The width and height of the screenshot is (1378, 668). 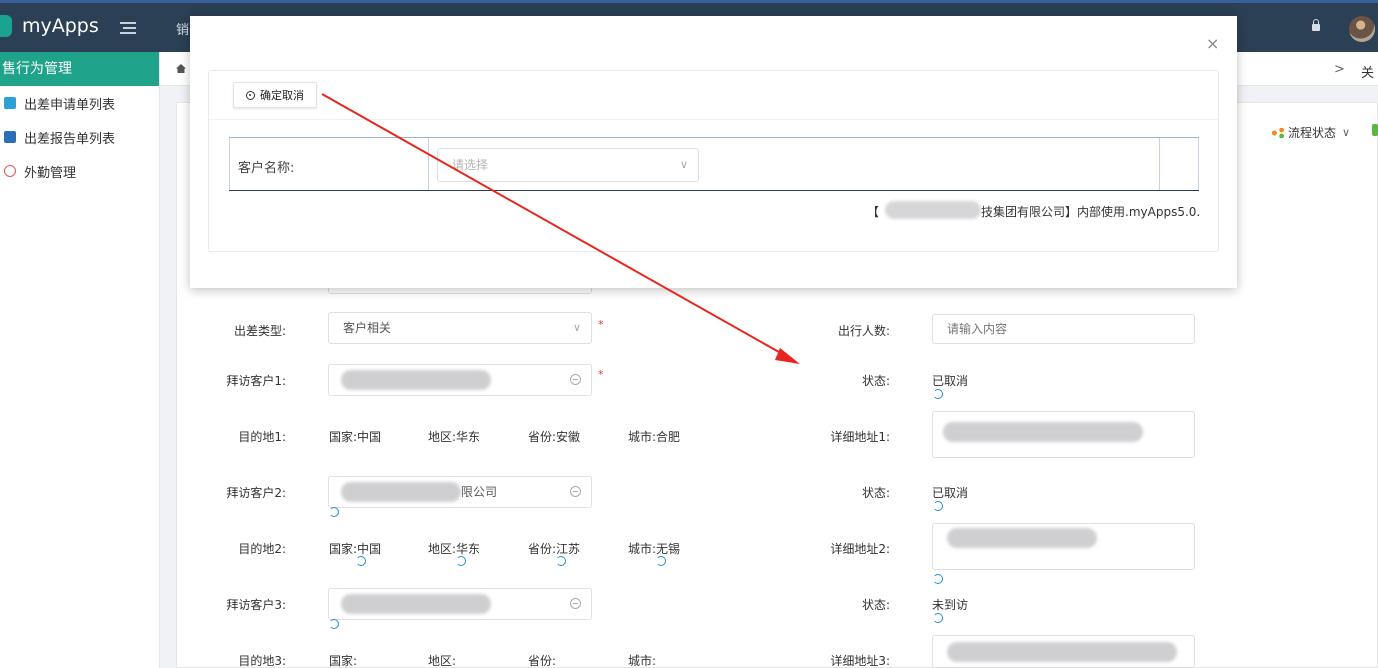 What do you see at coordinates (256, 605) in the screenshot?
I see `visit-customer-3-label: 拜访客户3:` at bounding box center [256, 605].